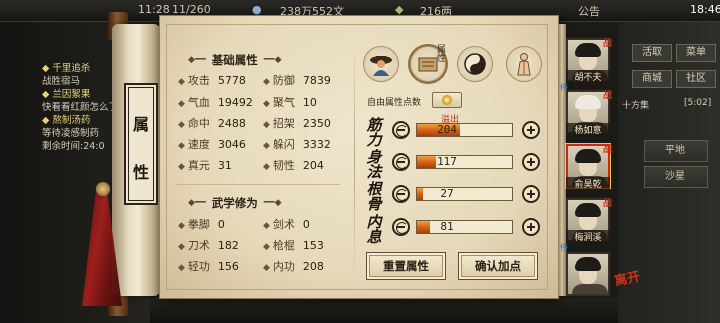  What do you see at coordinates (374, 229) in the screenshot?
I see `attr-name-breath: 内息` at bounding box center [374, 229].